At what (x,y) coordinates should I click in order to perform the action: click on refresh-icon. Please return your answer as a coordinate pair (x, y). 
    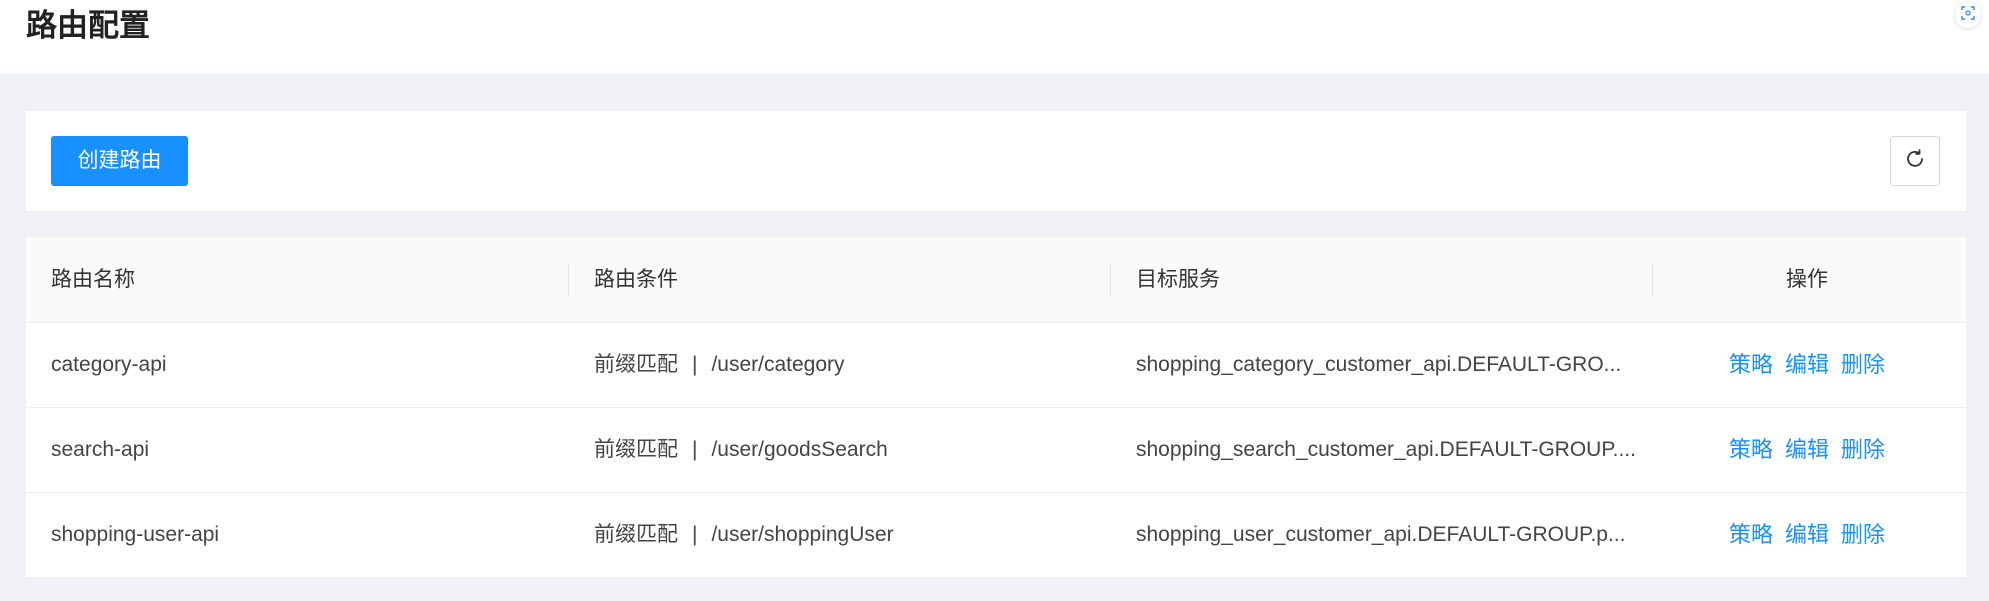
    Looking at the image, I should click on (1915, 161).